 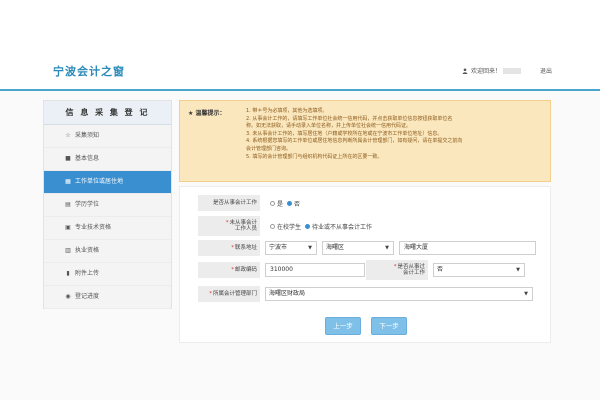 What do you see at coordinates (93, 227) in the screenshot?
I see `sidebar-item-label: 专业技术资格` at bounding box center [93, 227].